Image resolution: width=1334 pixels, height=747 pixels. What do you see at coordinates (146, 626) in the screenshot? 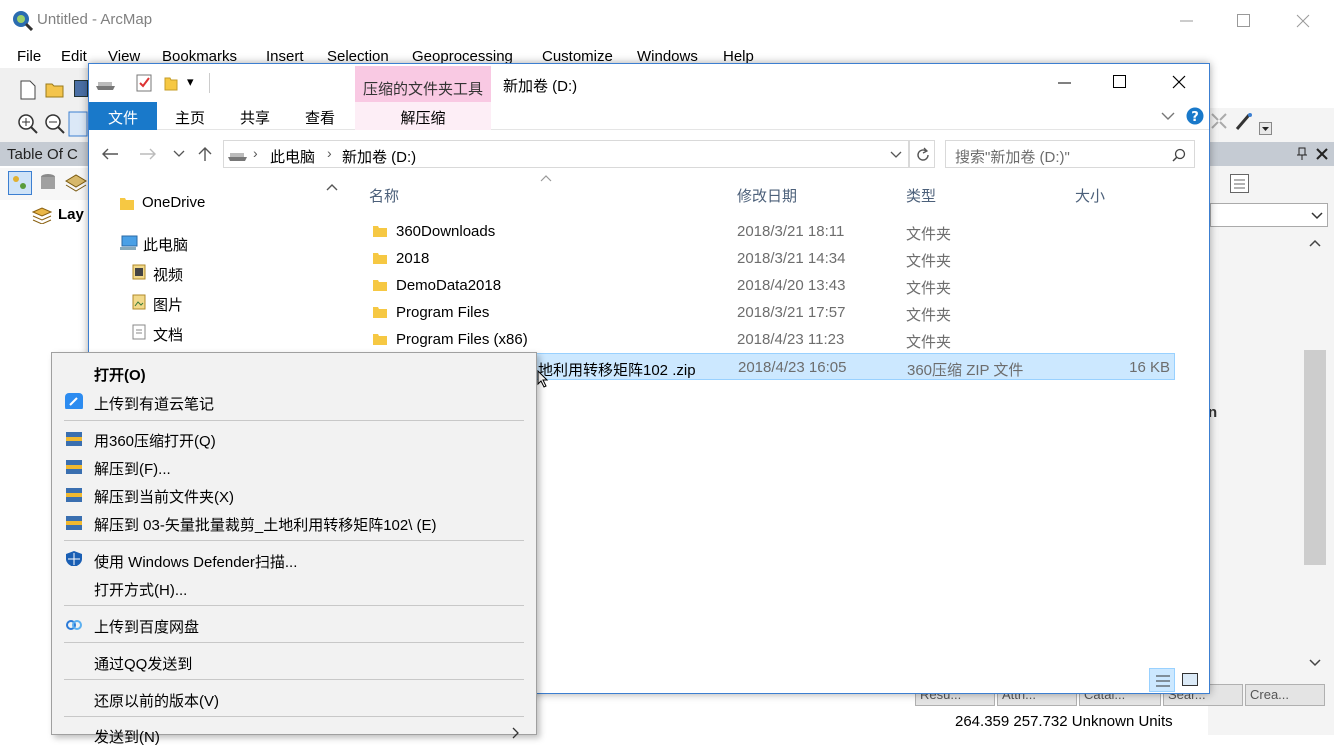
I see `menu-item-upload-baidu: 上传到百度网盘` at bounding box center [146, 626].